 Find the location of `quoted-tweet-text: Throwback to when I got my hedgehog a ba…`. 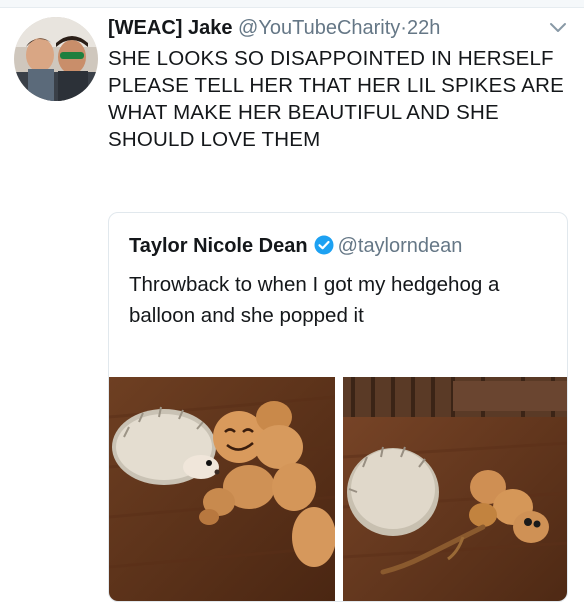

quoted-tweet-text: Throwback to when I got my hedgehog a ba… is located at coordinates (314, 300).